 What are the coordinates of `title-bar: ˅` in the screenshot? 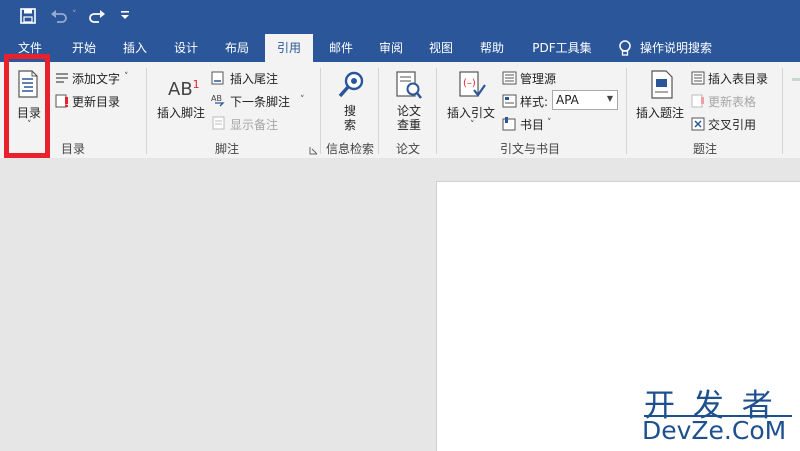 It's located at (400, 17).